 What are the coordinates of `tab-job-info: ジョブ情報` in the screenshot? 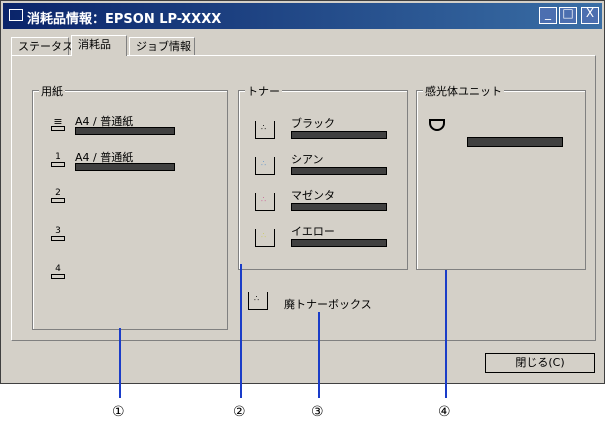 It's located at (162, 46).